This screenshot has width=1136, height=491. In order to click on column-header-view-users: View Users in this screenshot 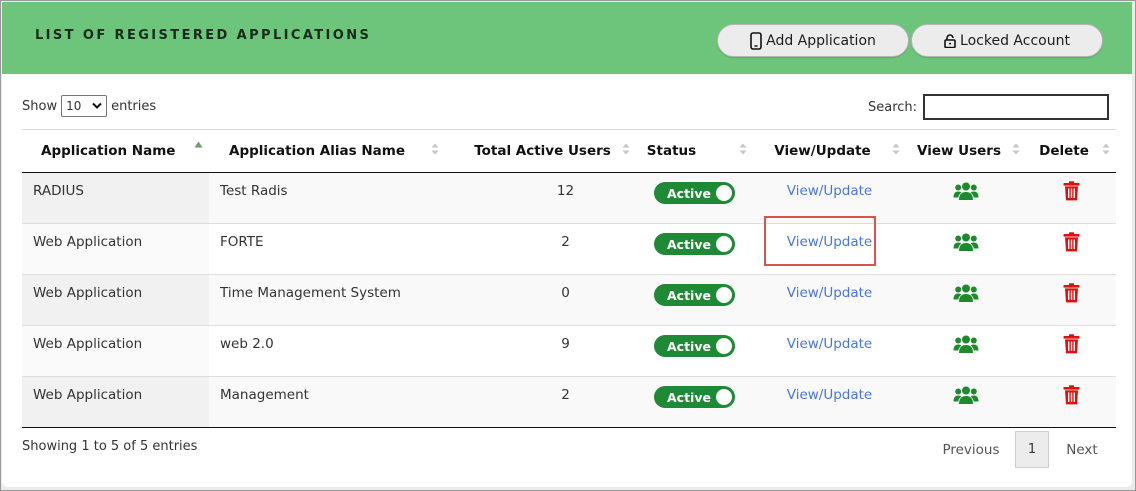, I will do `click(966, 151)`.